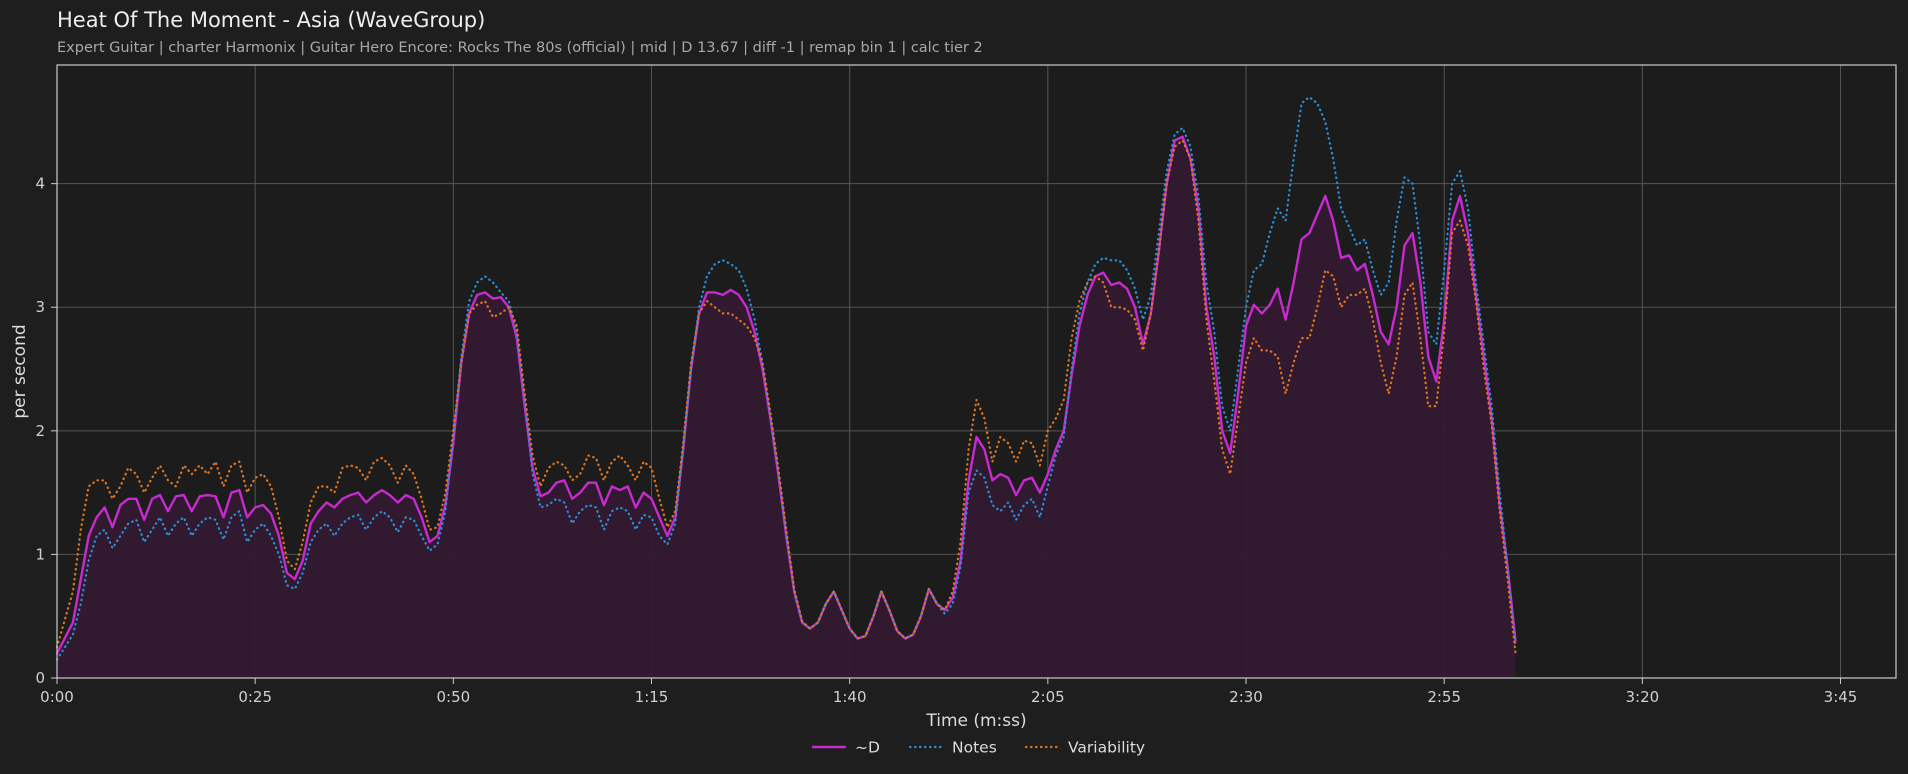 The height and width of the screenshot is (774, 1908). I want to click on y-tick-label: 1, so click(40, 554).